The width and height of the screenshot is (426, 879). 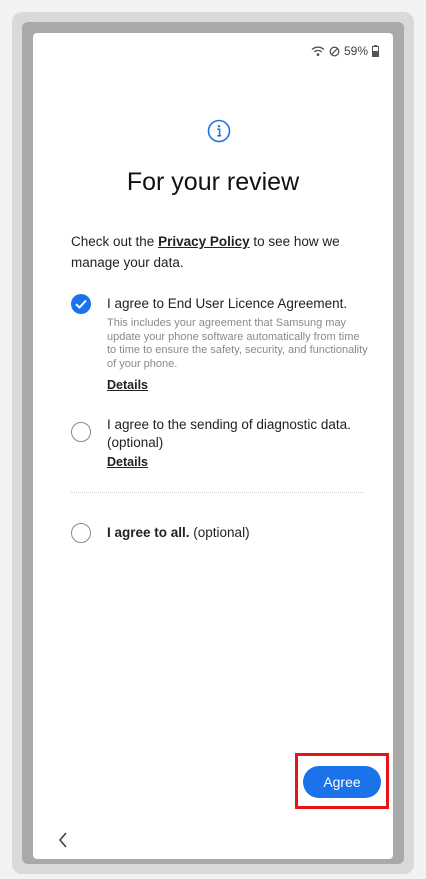 I want to click on info-icon, so click(x=219, y=133).